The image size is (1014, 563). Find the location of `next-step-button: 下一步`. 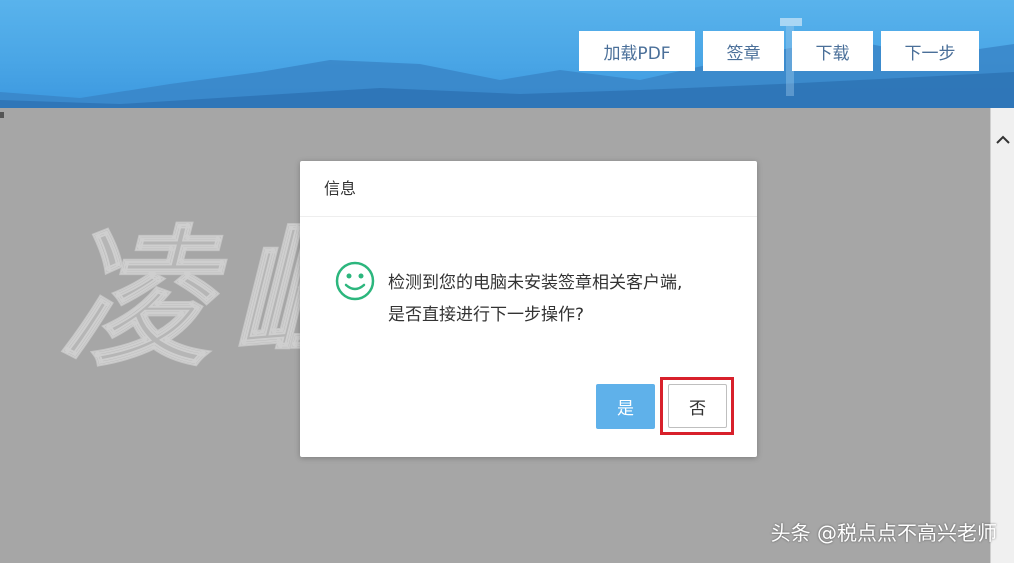

next-step-button: 下一步 is located at coordinates (930, 51).